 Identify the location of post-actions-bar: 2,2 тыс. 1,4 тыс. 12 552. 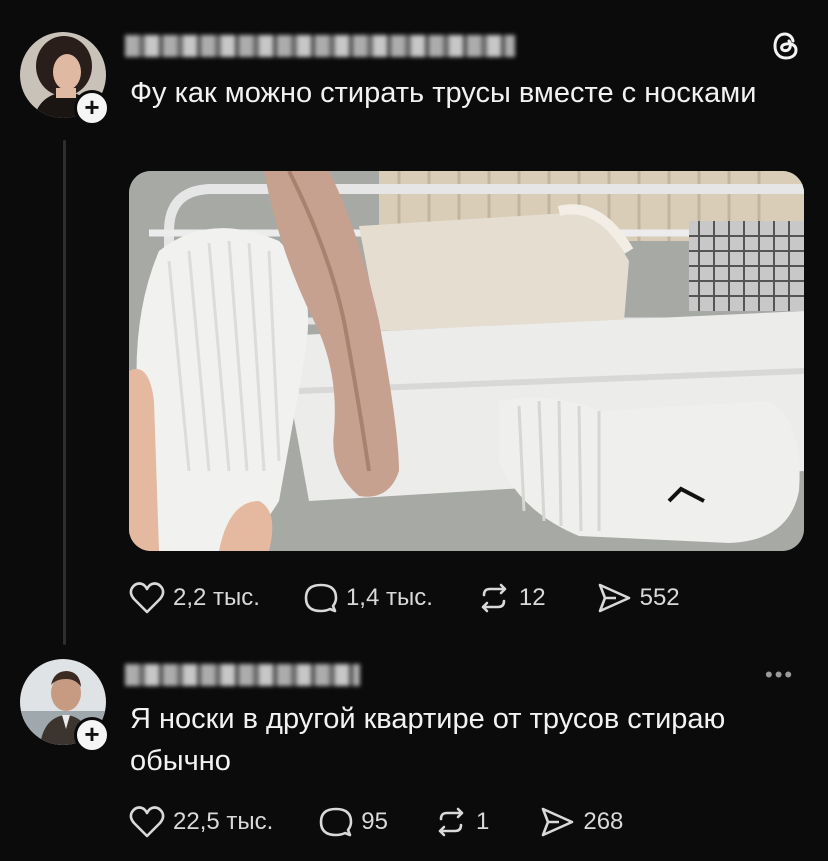
(404, 598).